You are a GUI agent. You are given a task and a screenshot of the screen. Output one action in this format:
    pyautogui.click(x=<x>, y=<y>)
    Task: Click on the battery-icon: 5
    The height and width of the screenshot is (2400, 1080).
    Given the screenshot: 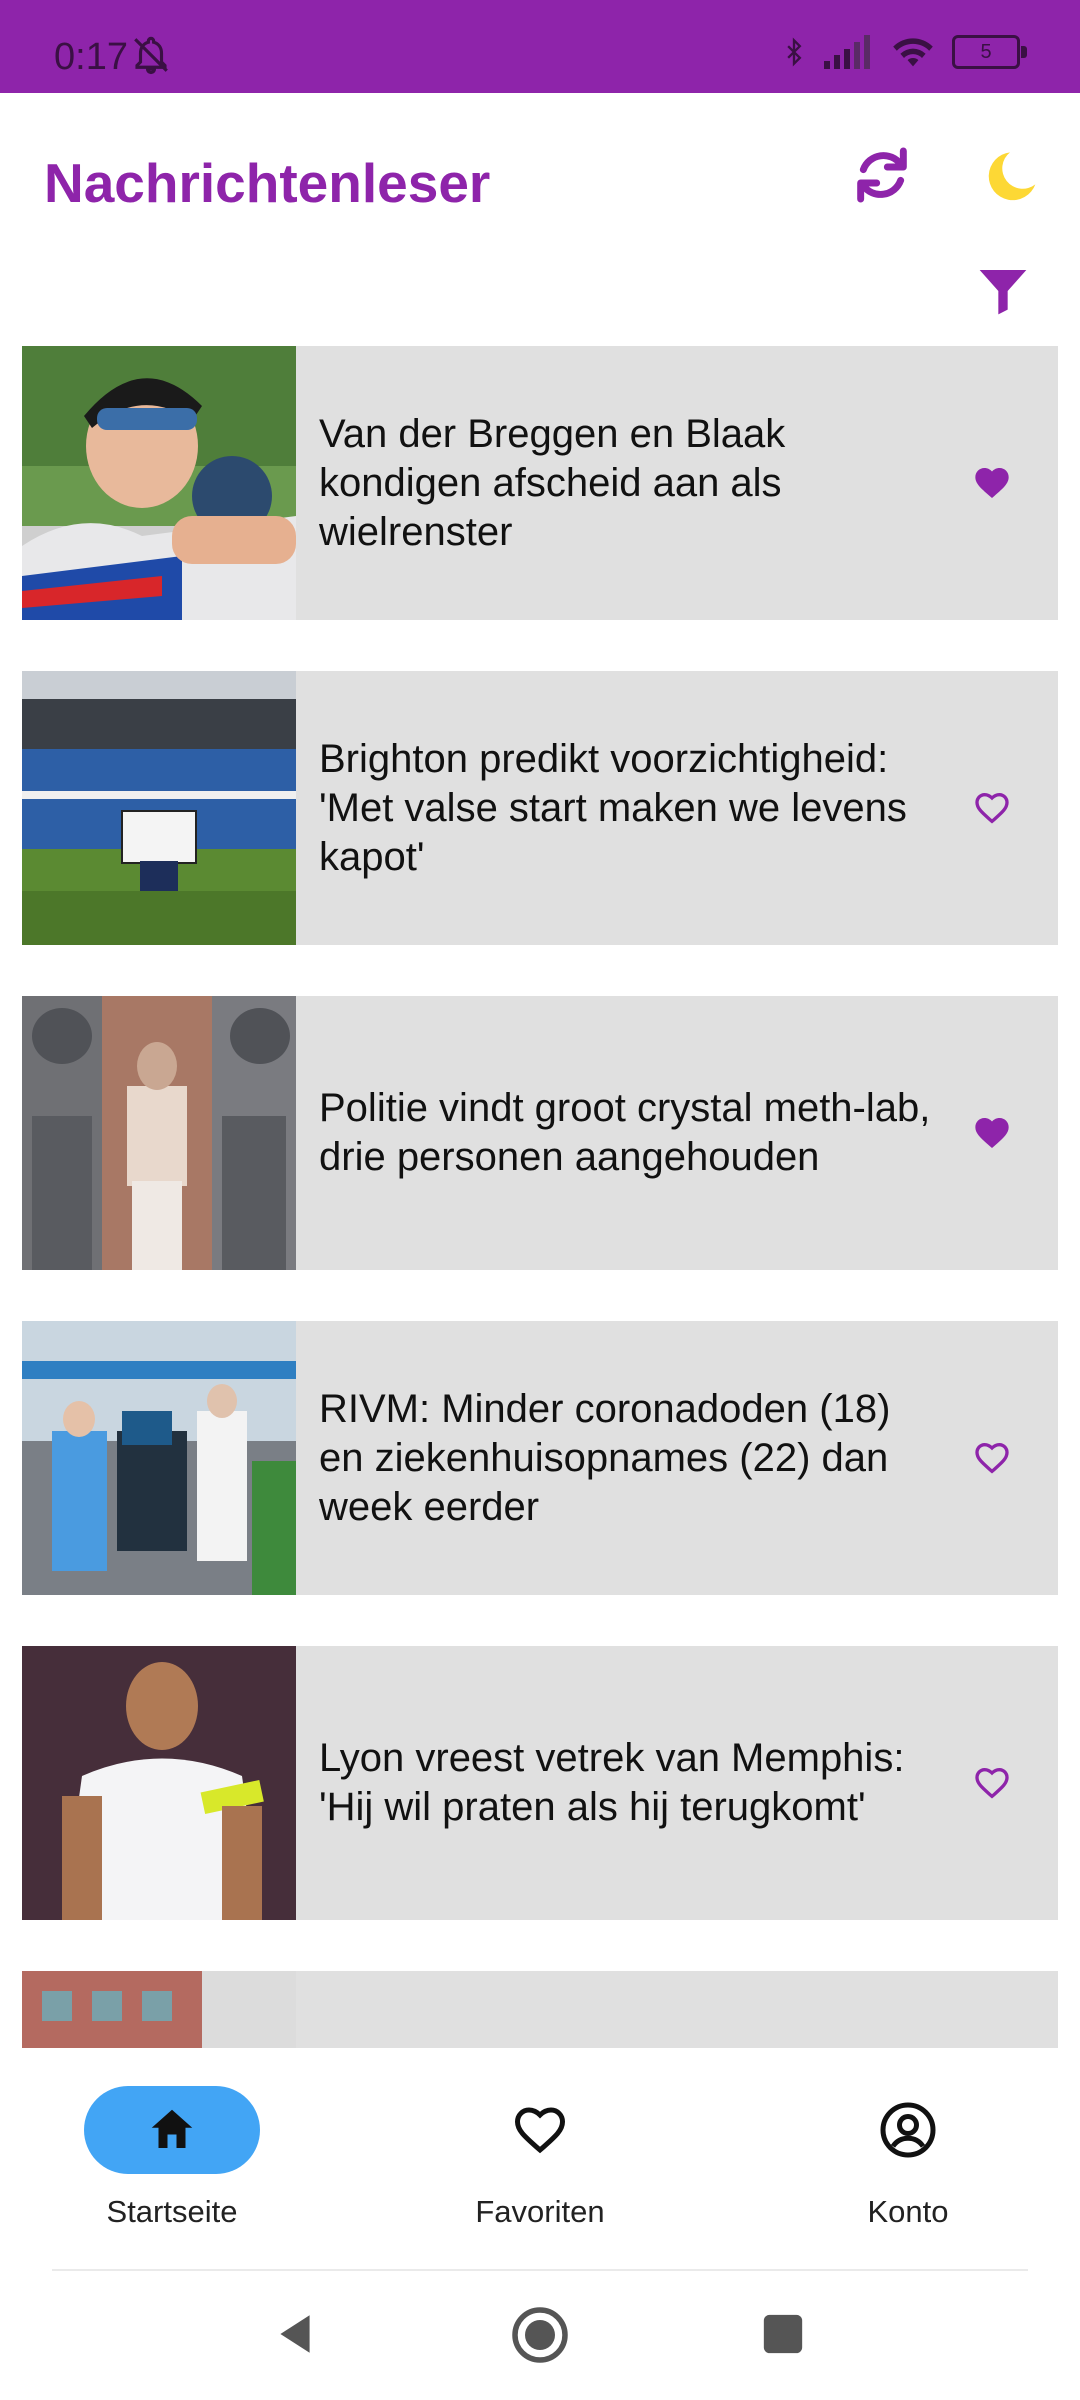 What is the action you would take?
    pyautogui.click(x=989, y=52)
    